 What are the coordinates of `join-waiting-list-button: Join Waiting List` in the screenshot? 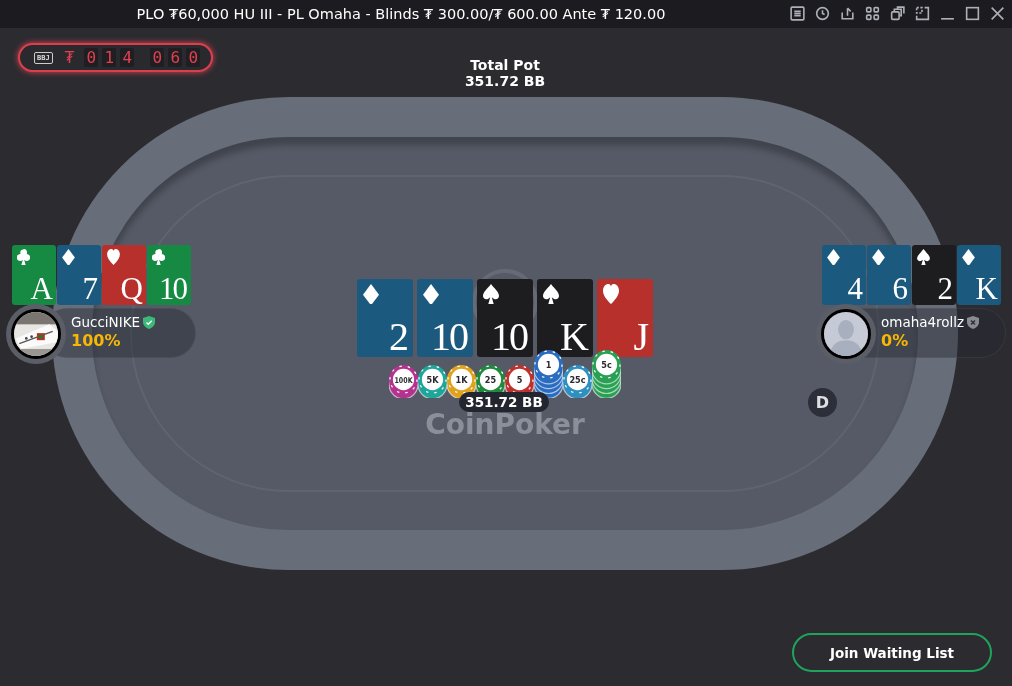 It's located at (892, 652).